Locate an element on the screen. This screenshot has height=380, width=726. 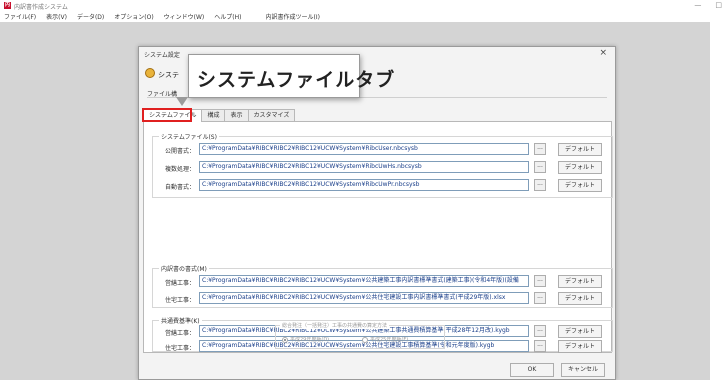
tab-composition: 構成 is located at coordinates (213, 115).